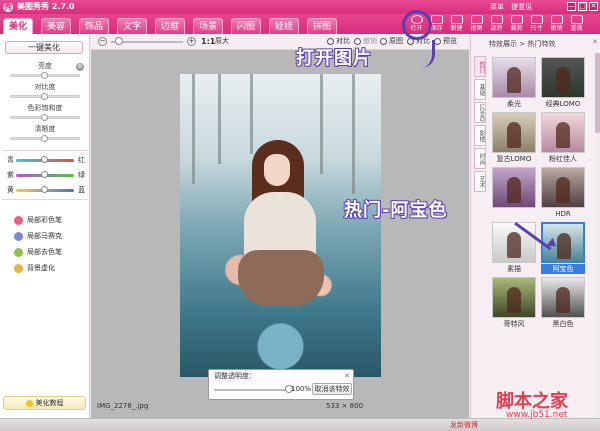 This screenshot has height=431, width=600. I want to click on open-highlight-circle, so click(417, 25).